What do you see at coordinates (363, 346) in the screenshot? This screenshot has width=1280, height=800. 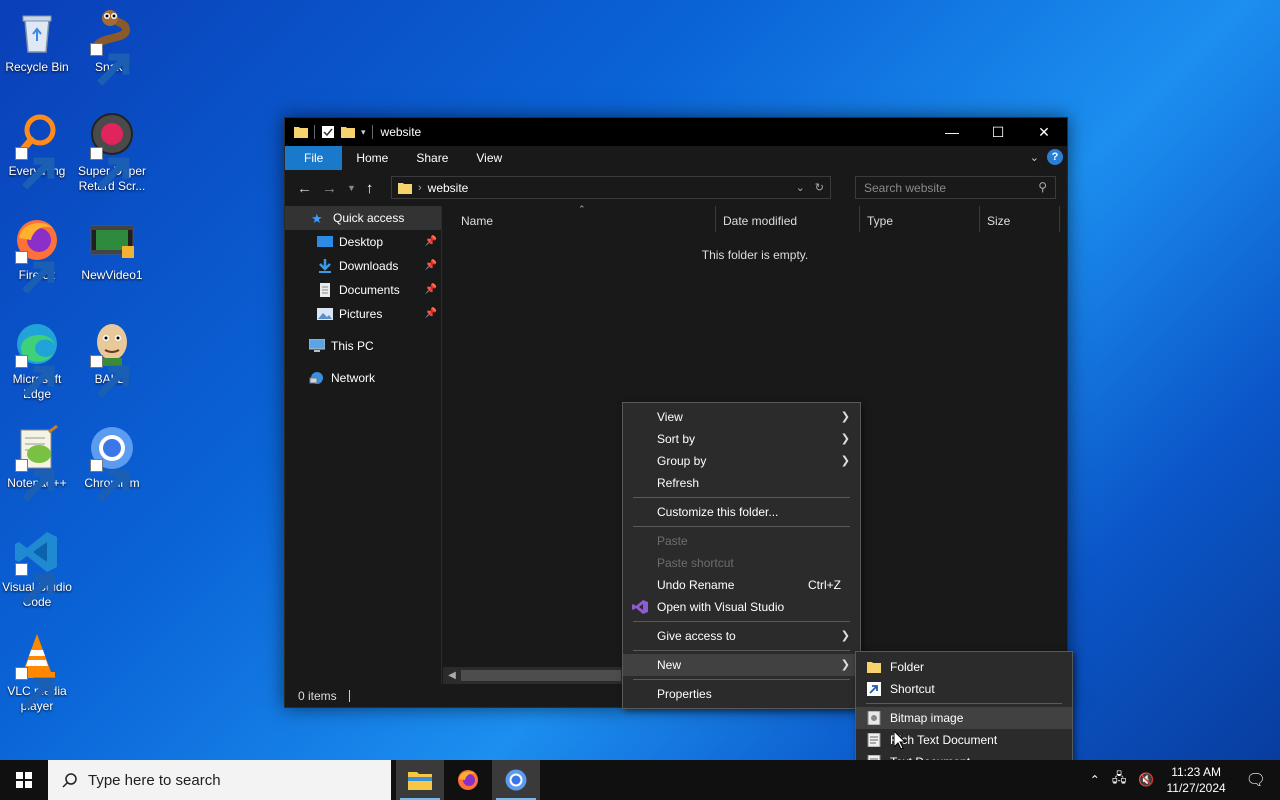 I see `nav-item-this-pc: This PC` at bounding box center [363, 346].